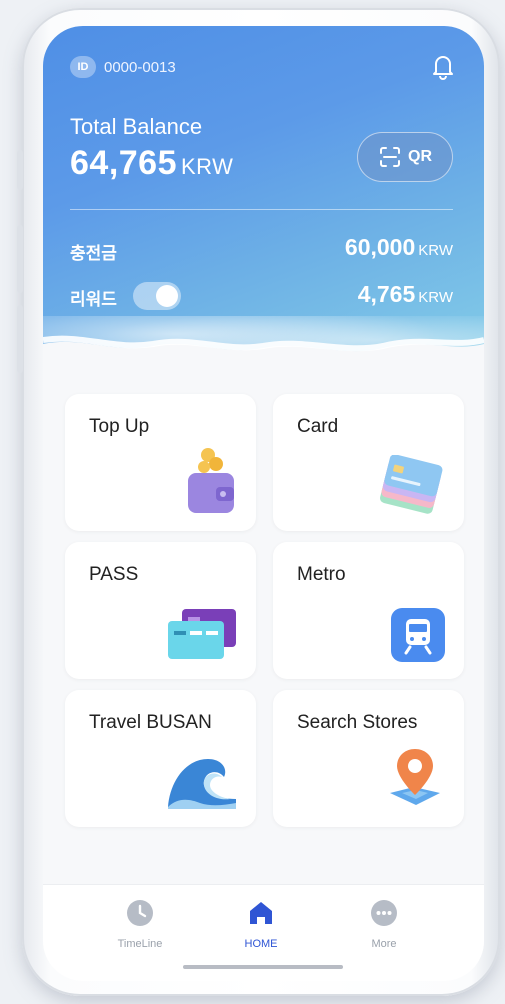  I want to click on charge-amount: 60,000, so click(380, 247).